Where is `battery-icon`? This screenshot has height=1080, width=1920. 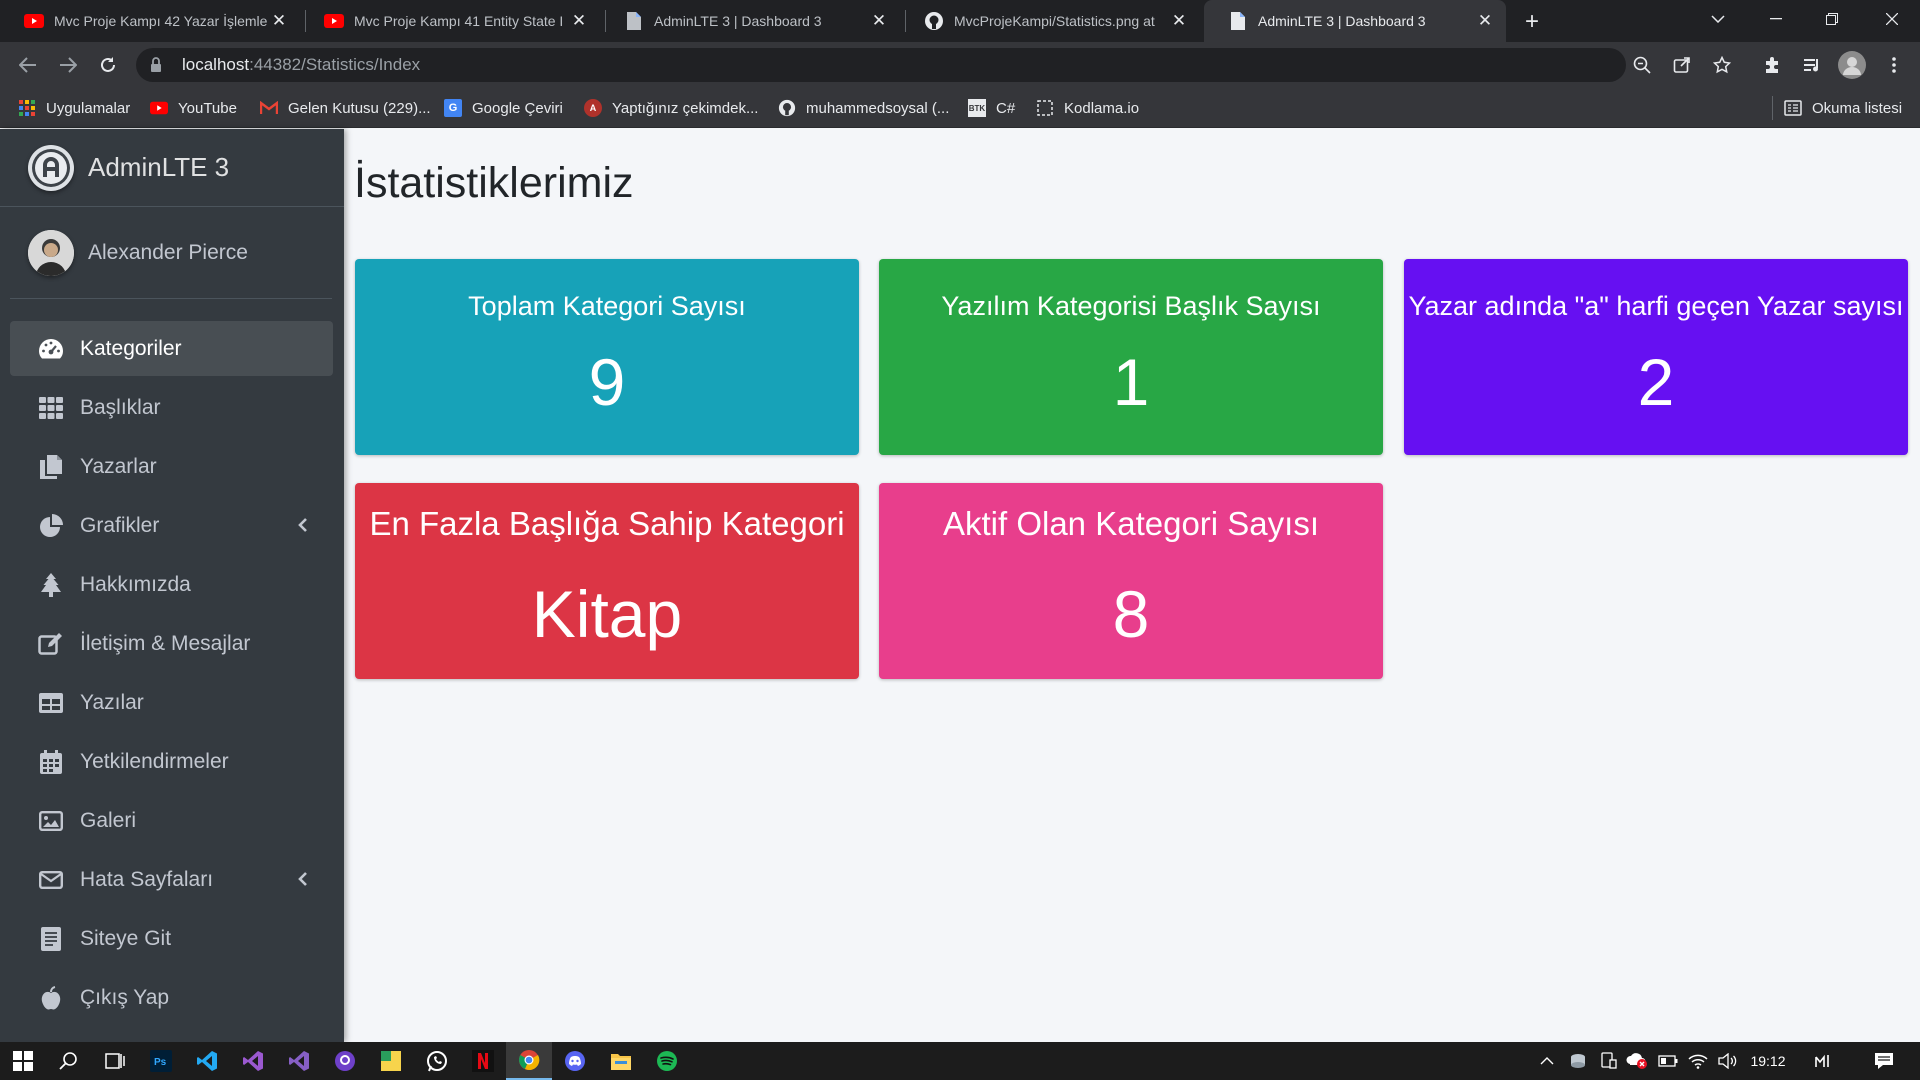 battery-icon is located at coordinates (1668, 1061).